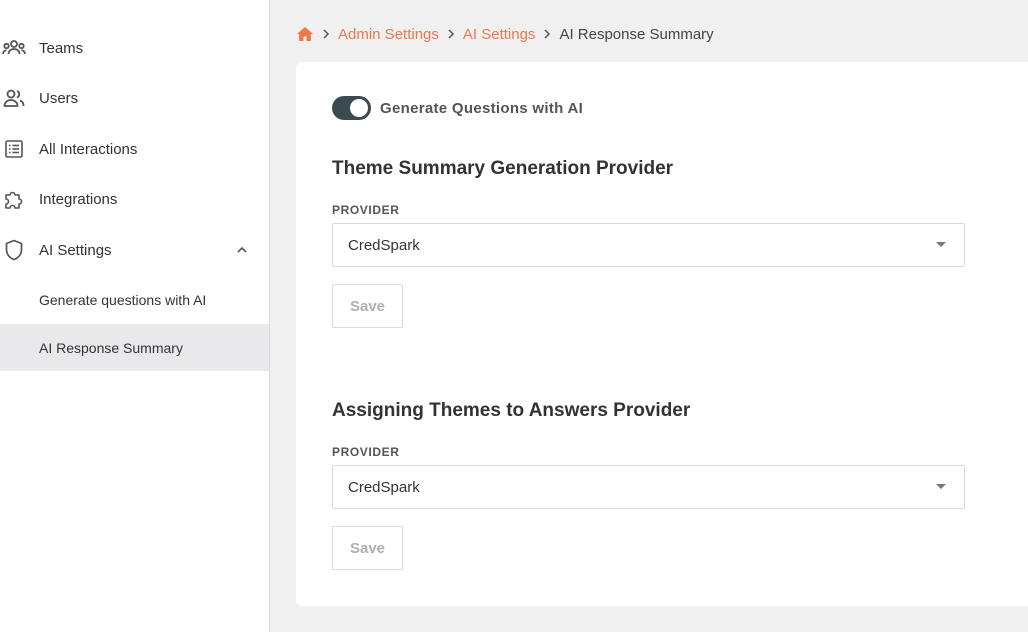 This screenshot has width=1028, height=632. Describe the element at coordinates (242, 250) in the screenshot. I see `chevron-up-icon` at that location.